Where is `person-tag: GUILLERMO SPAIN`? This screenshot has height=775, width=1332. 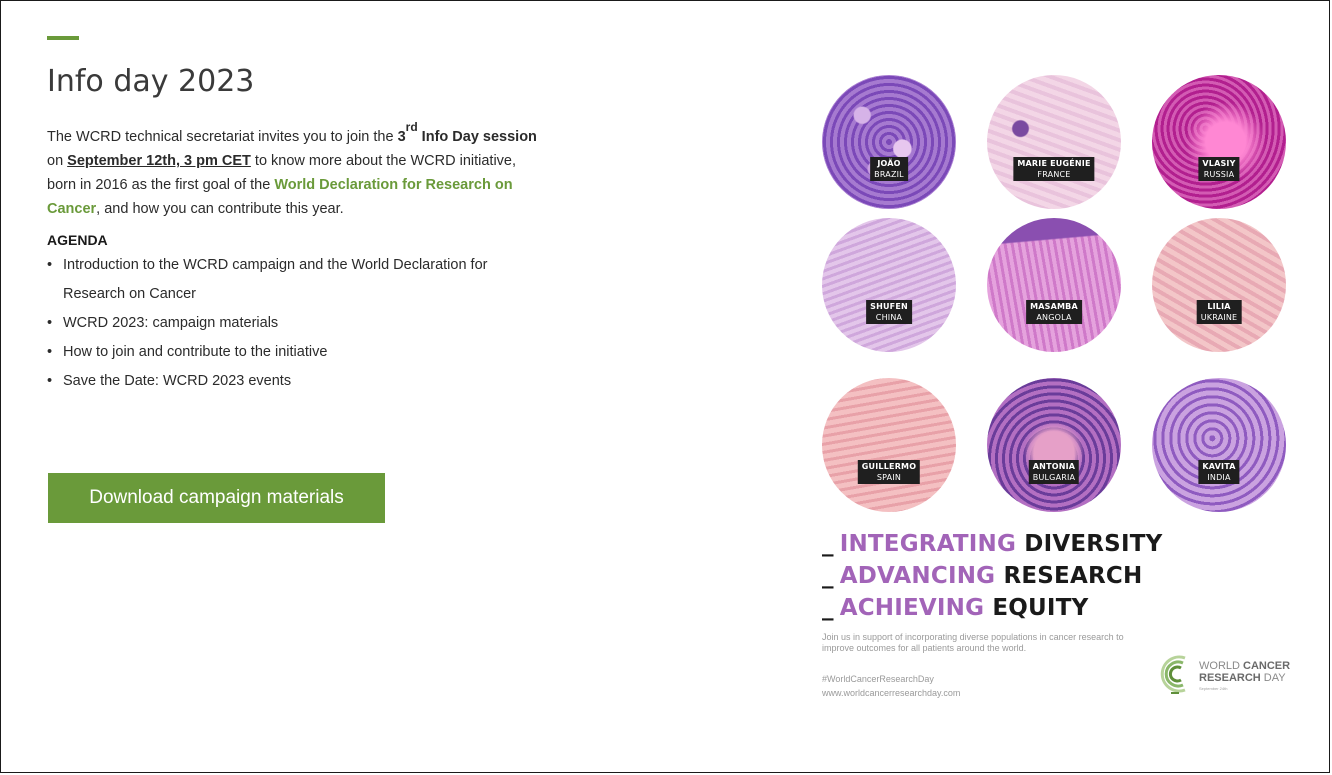
person-tag: GUILLERMO SPAIN is located at coordinates (889, 472).